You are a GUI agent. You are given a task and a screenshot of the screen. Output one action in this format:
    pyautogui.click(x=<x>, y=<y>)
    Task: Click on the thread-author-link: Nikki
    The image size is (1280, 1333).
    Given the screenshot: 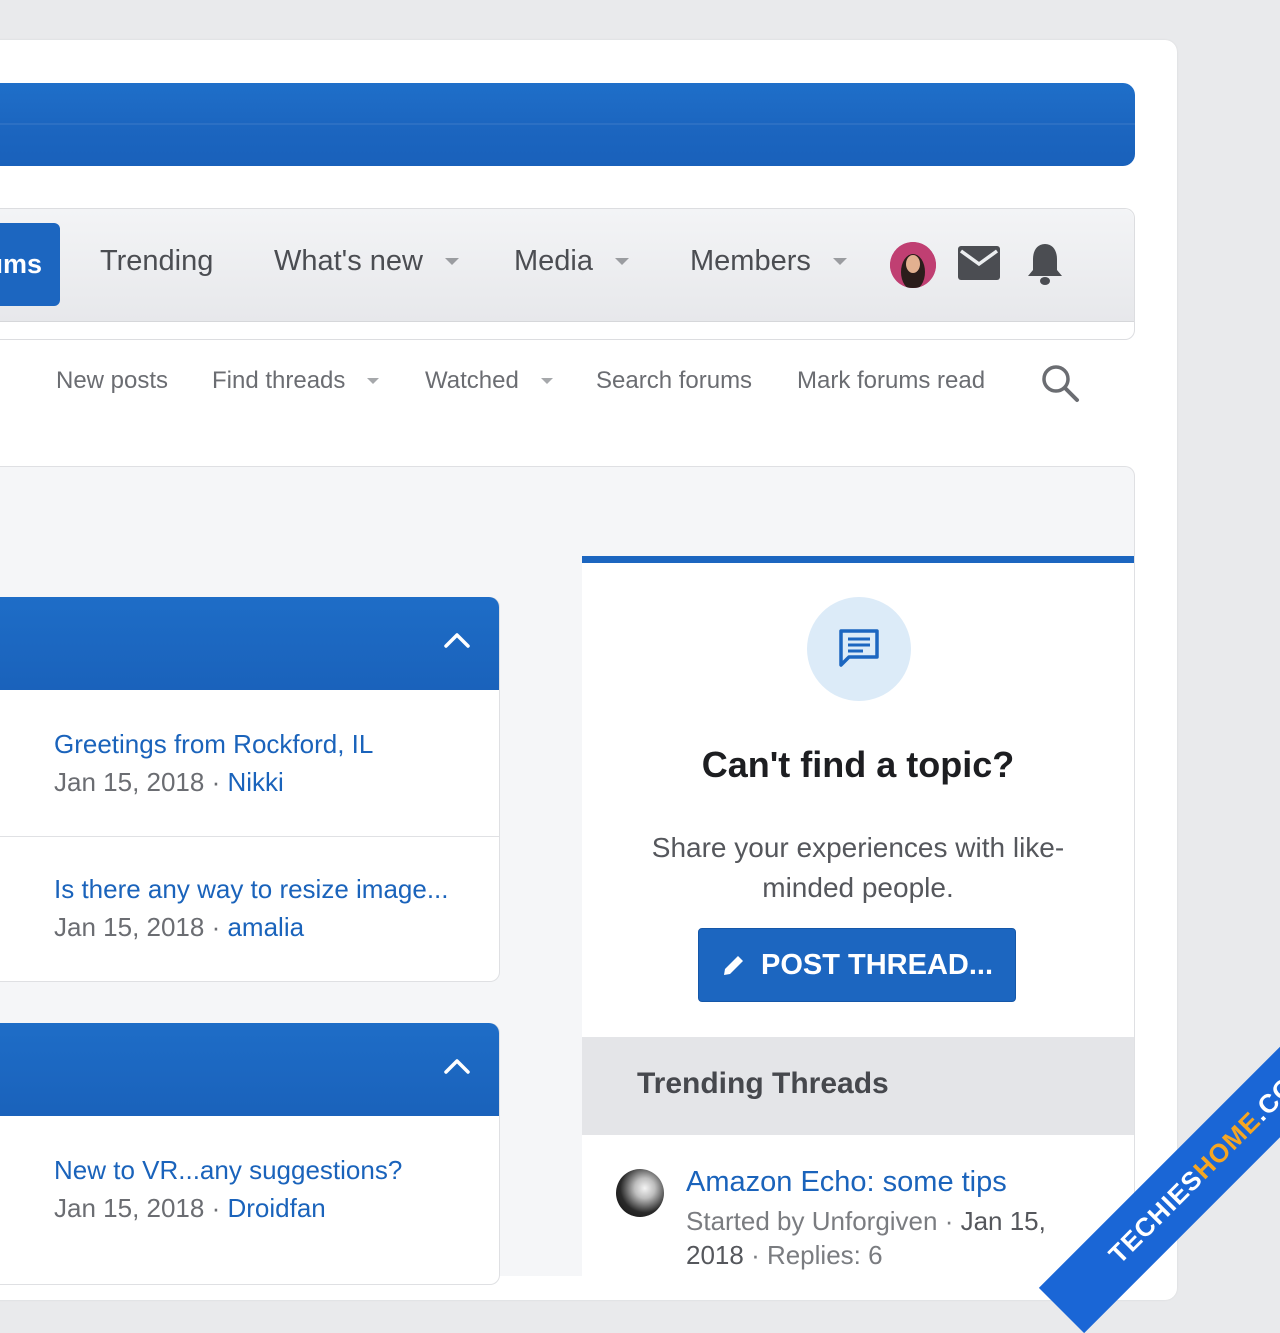 What is the action you would take?
    pyautogui.click(x=255, y=782)
    